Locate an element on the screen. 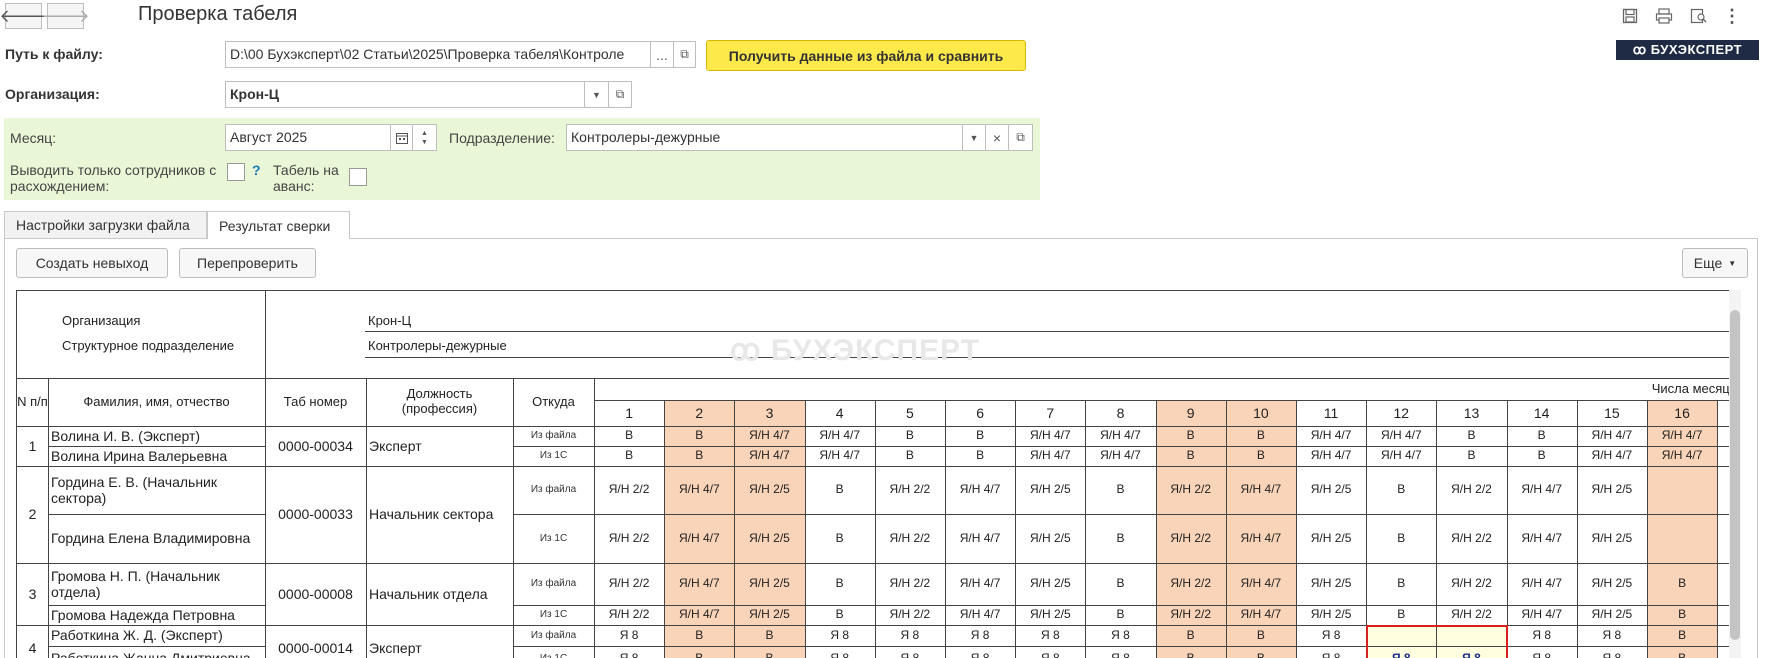  day-number: 3 is located at coordinates (769, 412).